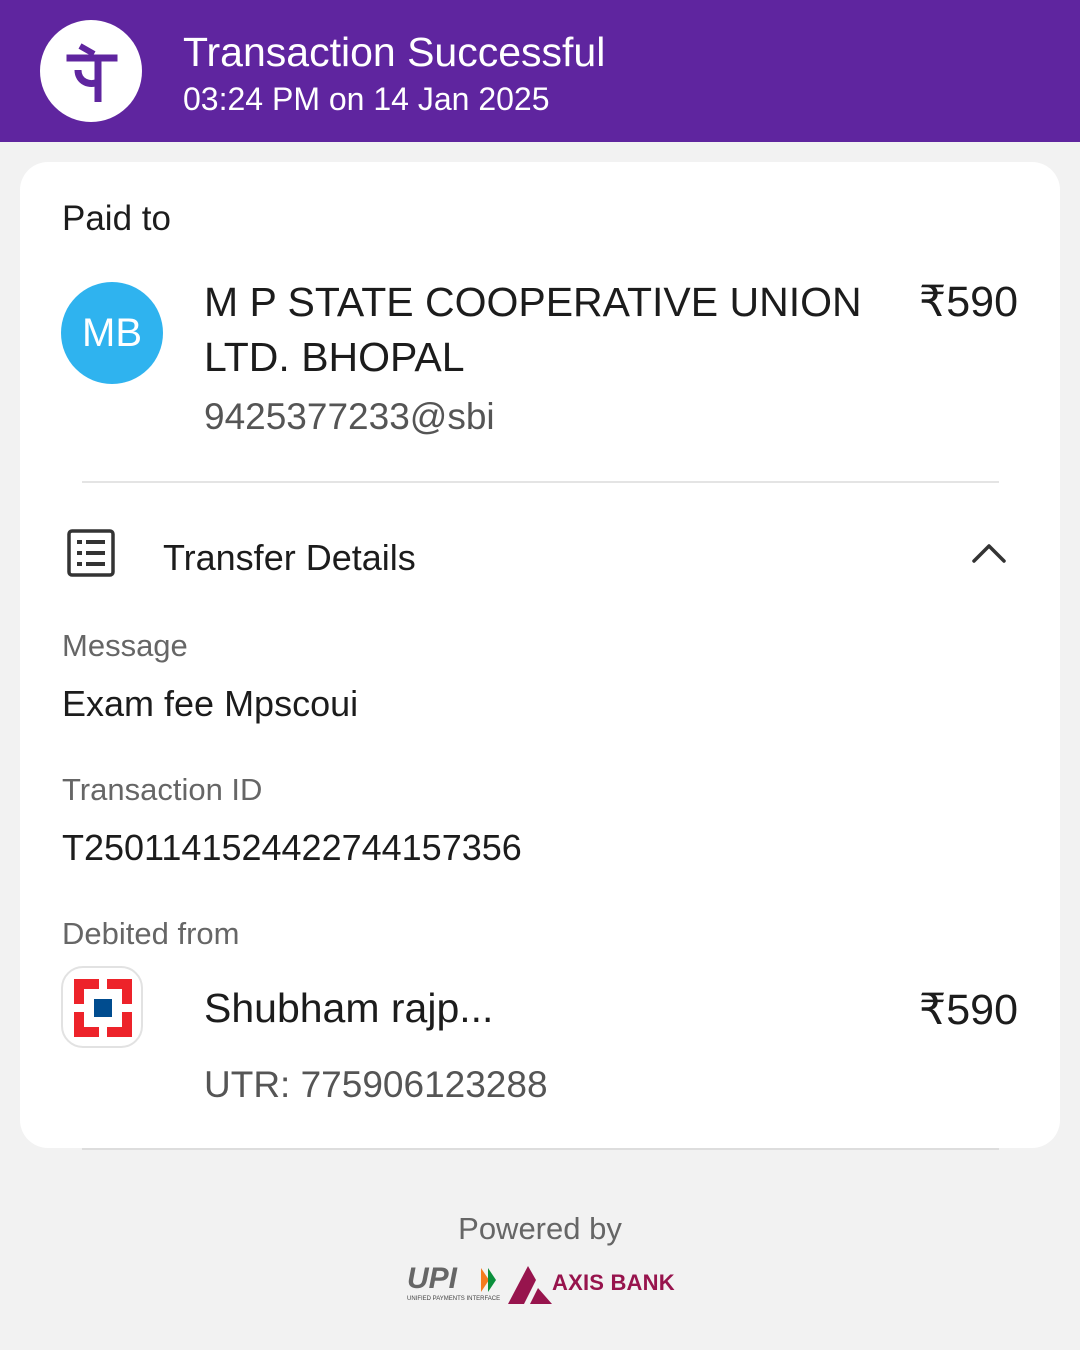 The width and height of the screenshot is (1080, 1350). What do you see at coordinates (151, 933) in the screenshot?
I see `debited-from-label: Debited from` at bounding box center [151, 933].